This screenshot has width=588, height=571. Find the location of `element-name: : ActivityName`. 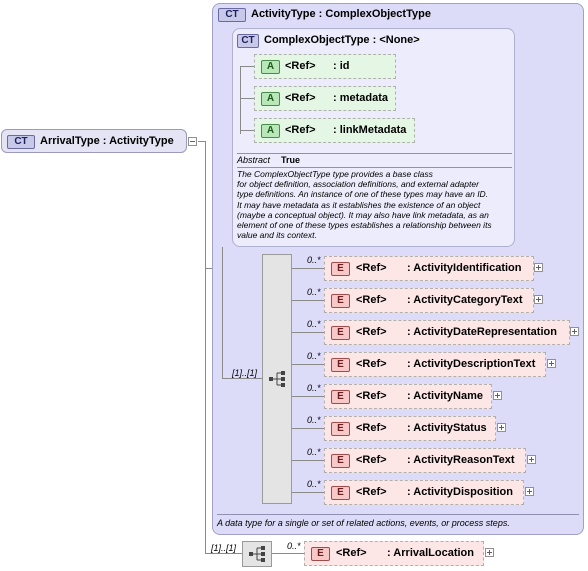

element-name: : ActivityName is located at coordinates (445, 396).